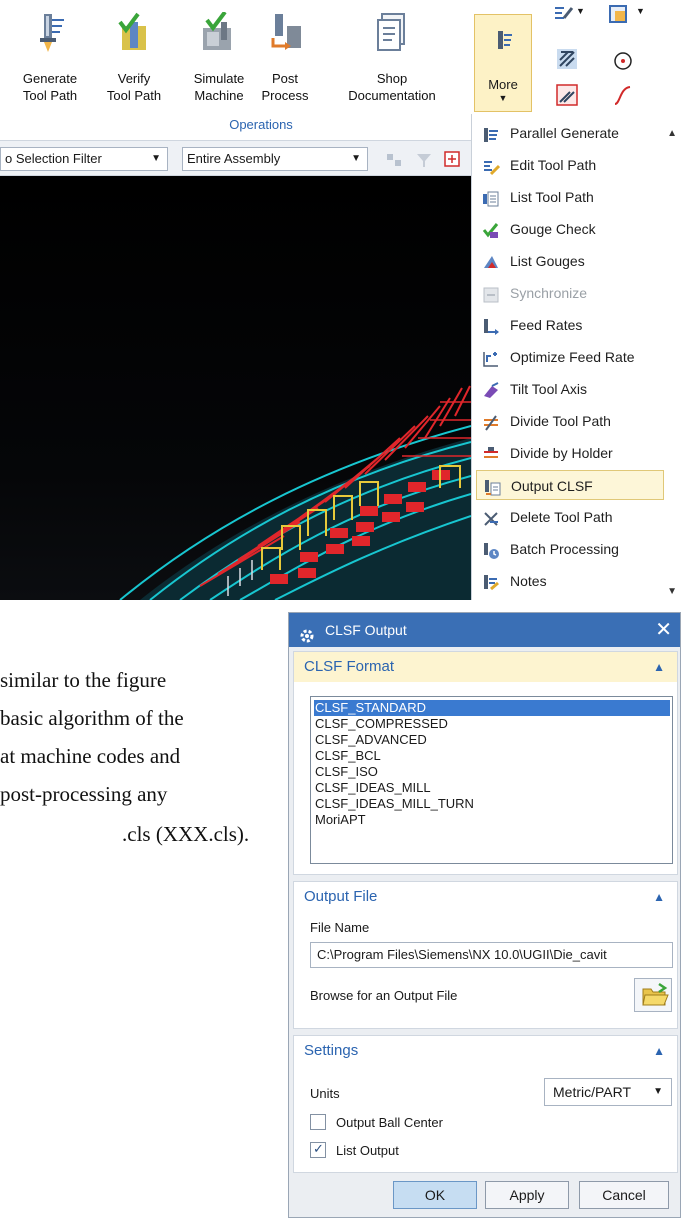  Describe the element at coordinates (623, 61) in the screenshot. I see `circle-point-icon` at that location.